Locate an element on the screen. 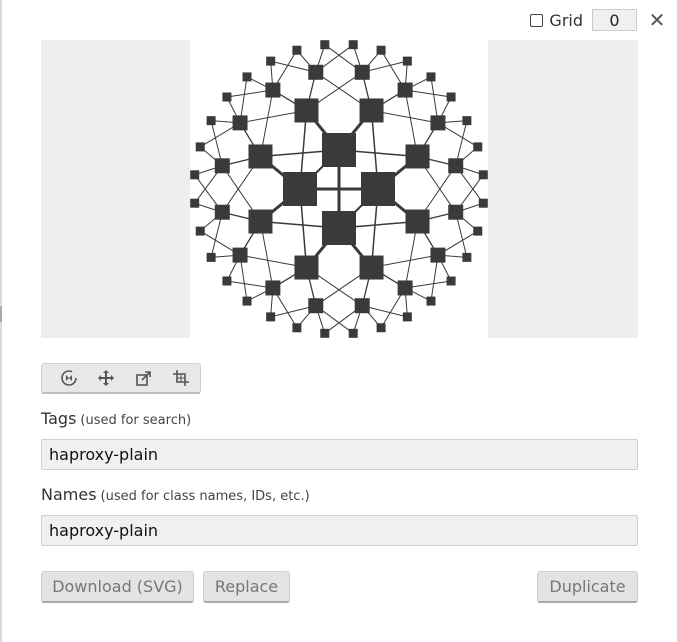  grid-size-input: 0 is located at coordinates (614, 20).